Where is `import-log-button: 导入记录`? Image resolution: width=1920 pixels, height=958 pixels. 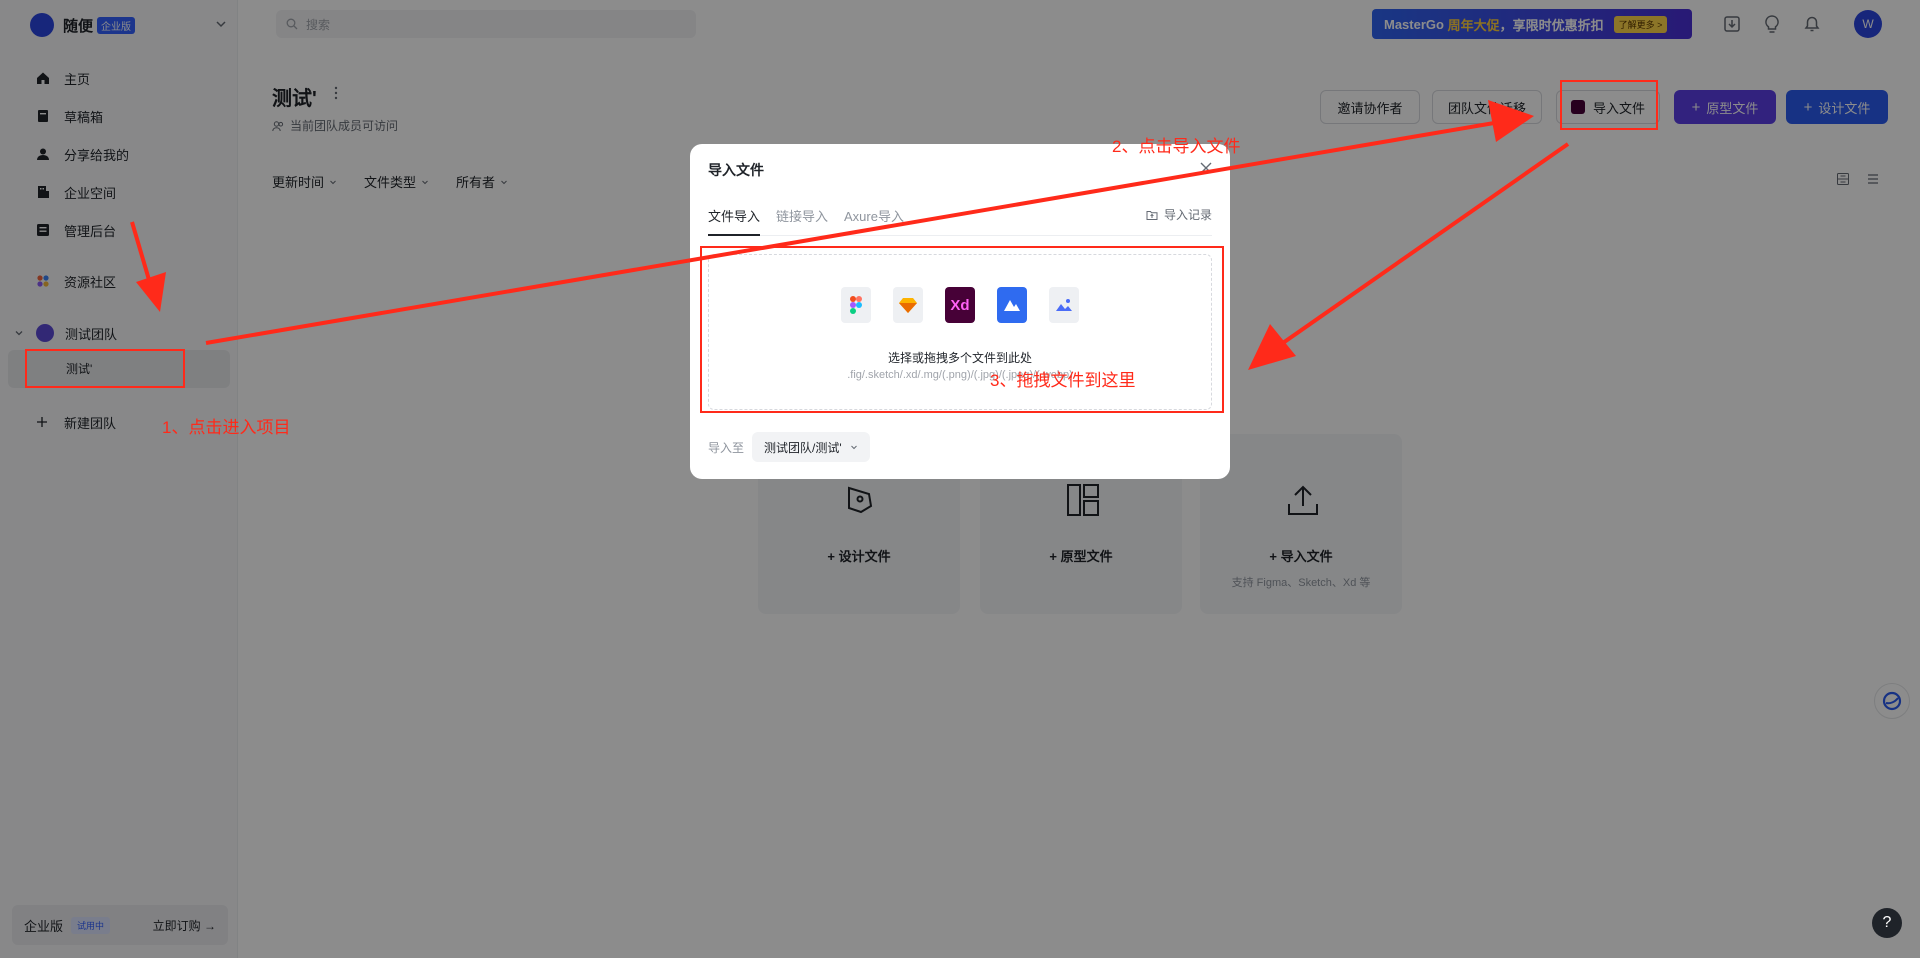 import-log-button: 导入记录 is located at coordinates (1179, 214).